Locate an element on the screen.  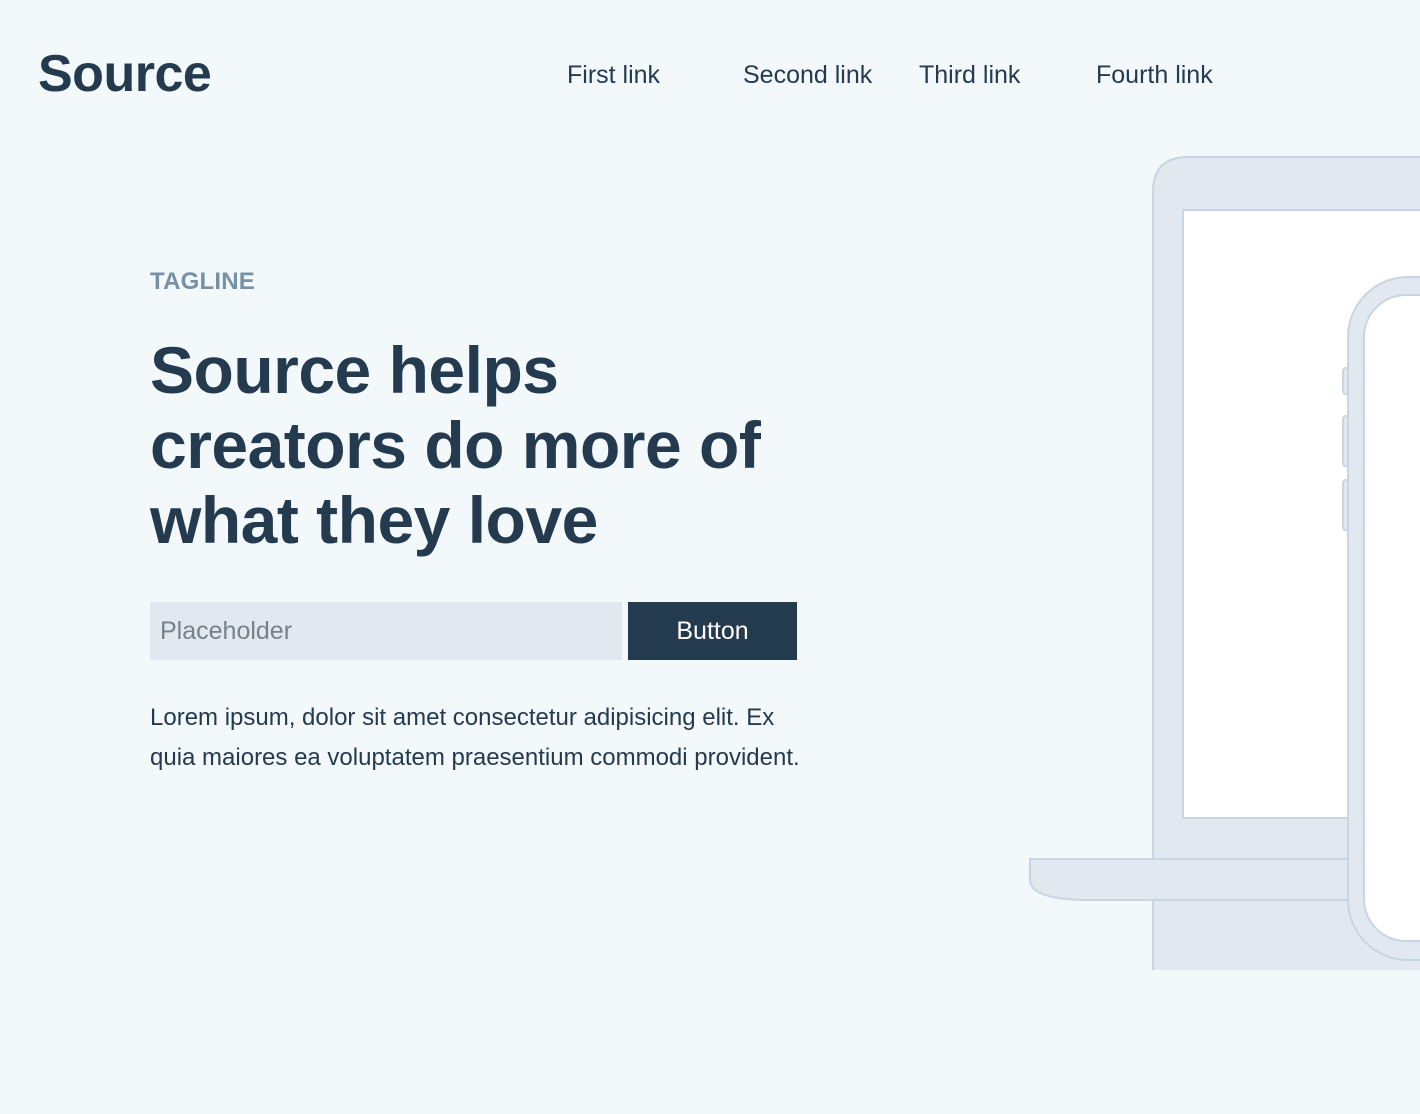
nav-link-first: First link is located at coordinates (613, 75).